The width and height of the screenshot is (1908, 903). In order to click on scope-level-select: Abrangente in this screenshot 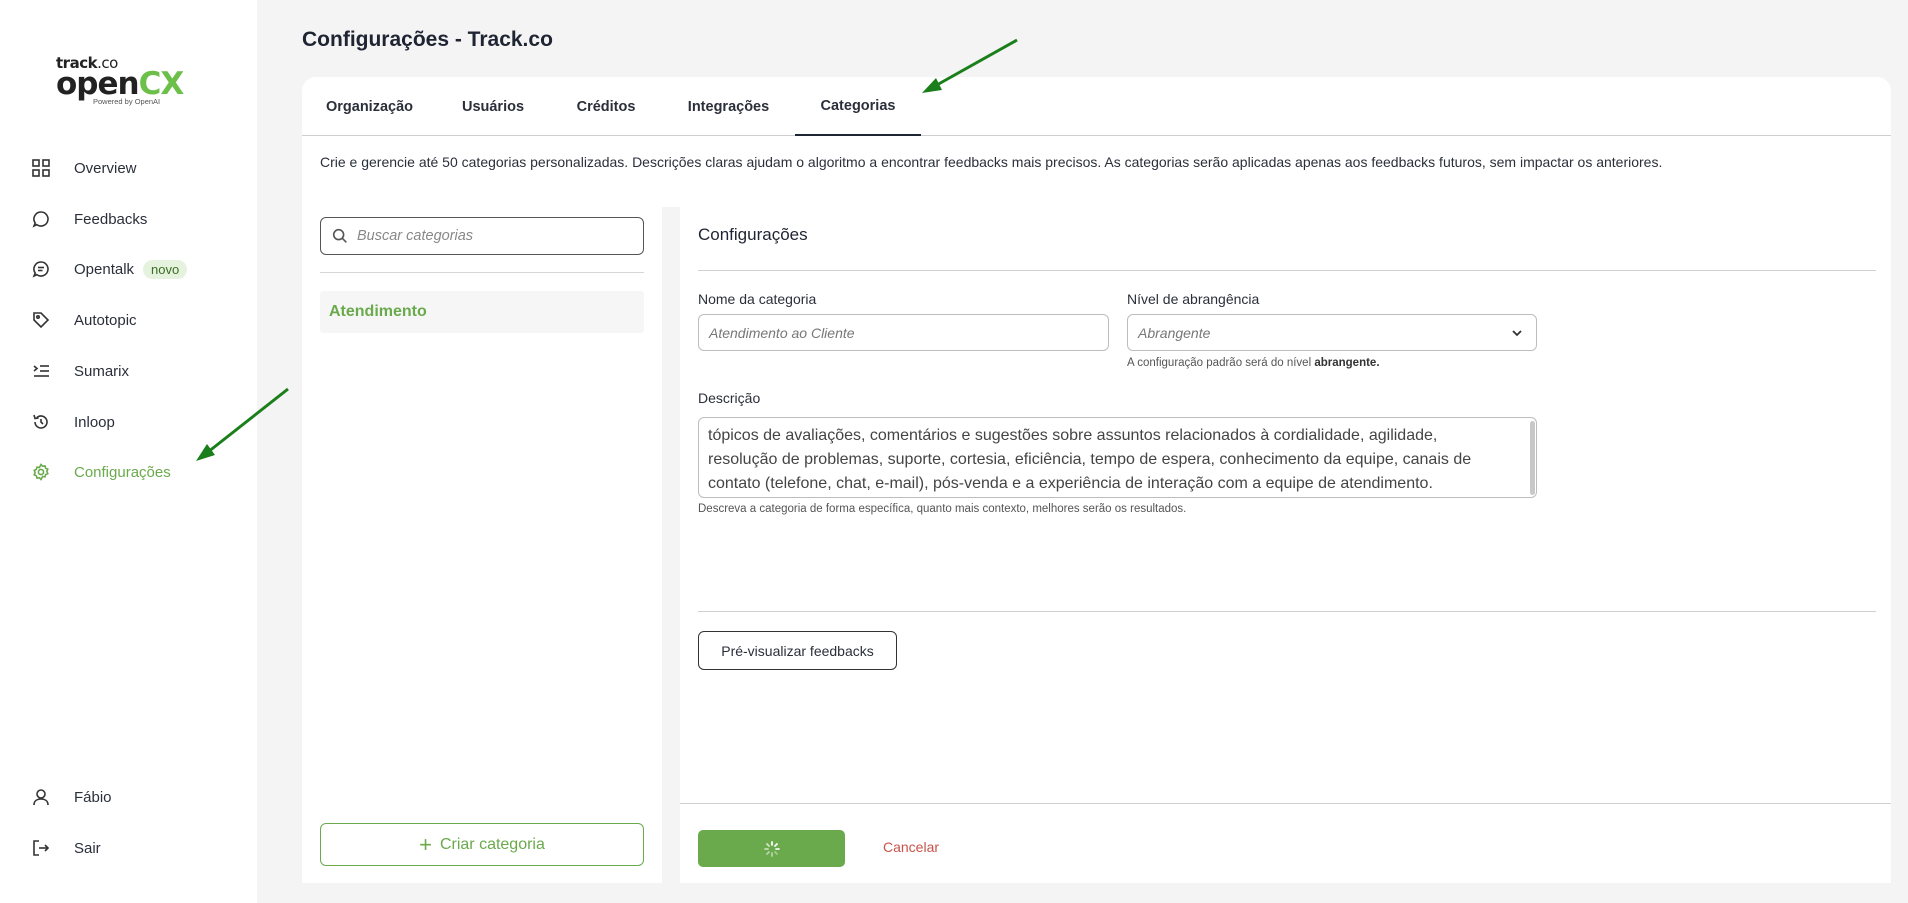, I will do `click(1332, 332)`.